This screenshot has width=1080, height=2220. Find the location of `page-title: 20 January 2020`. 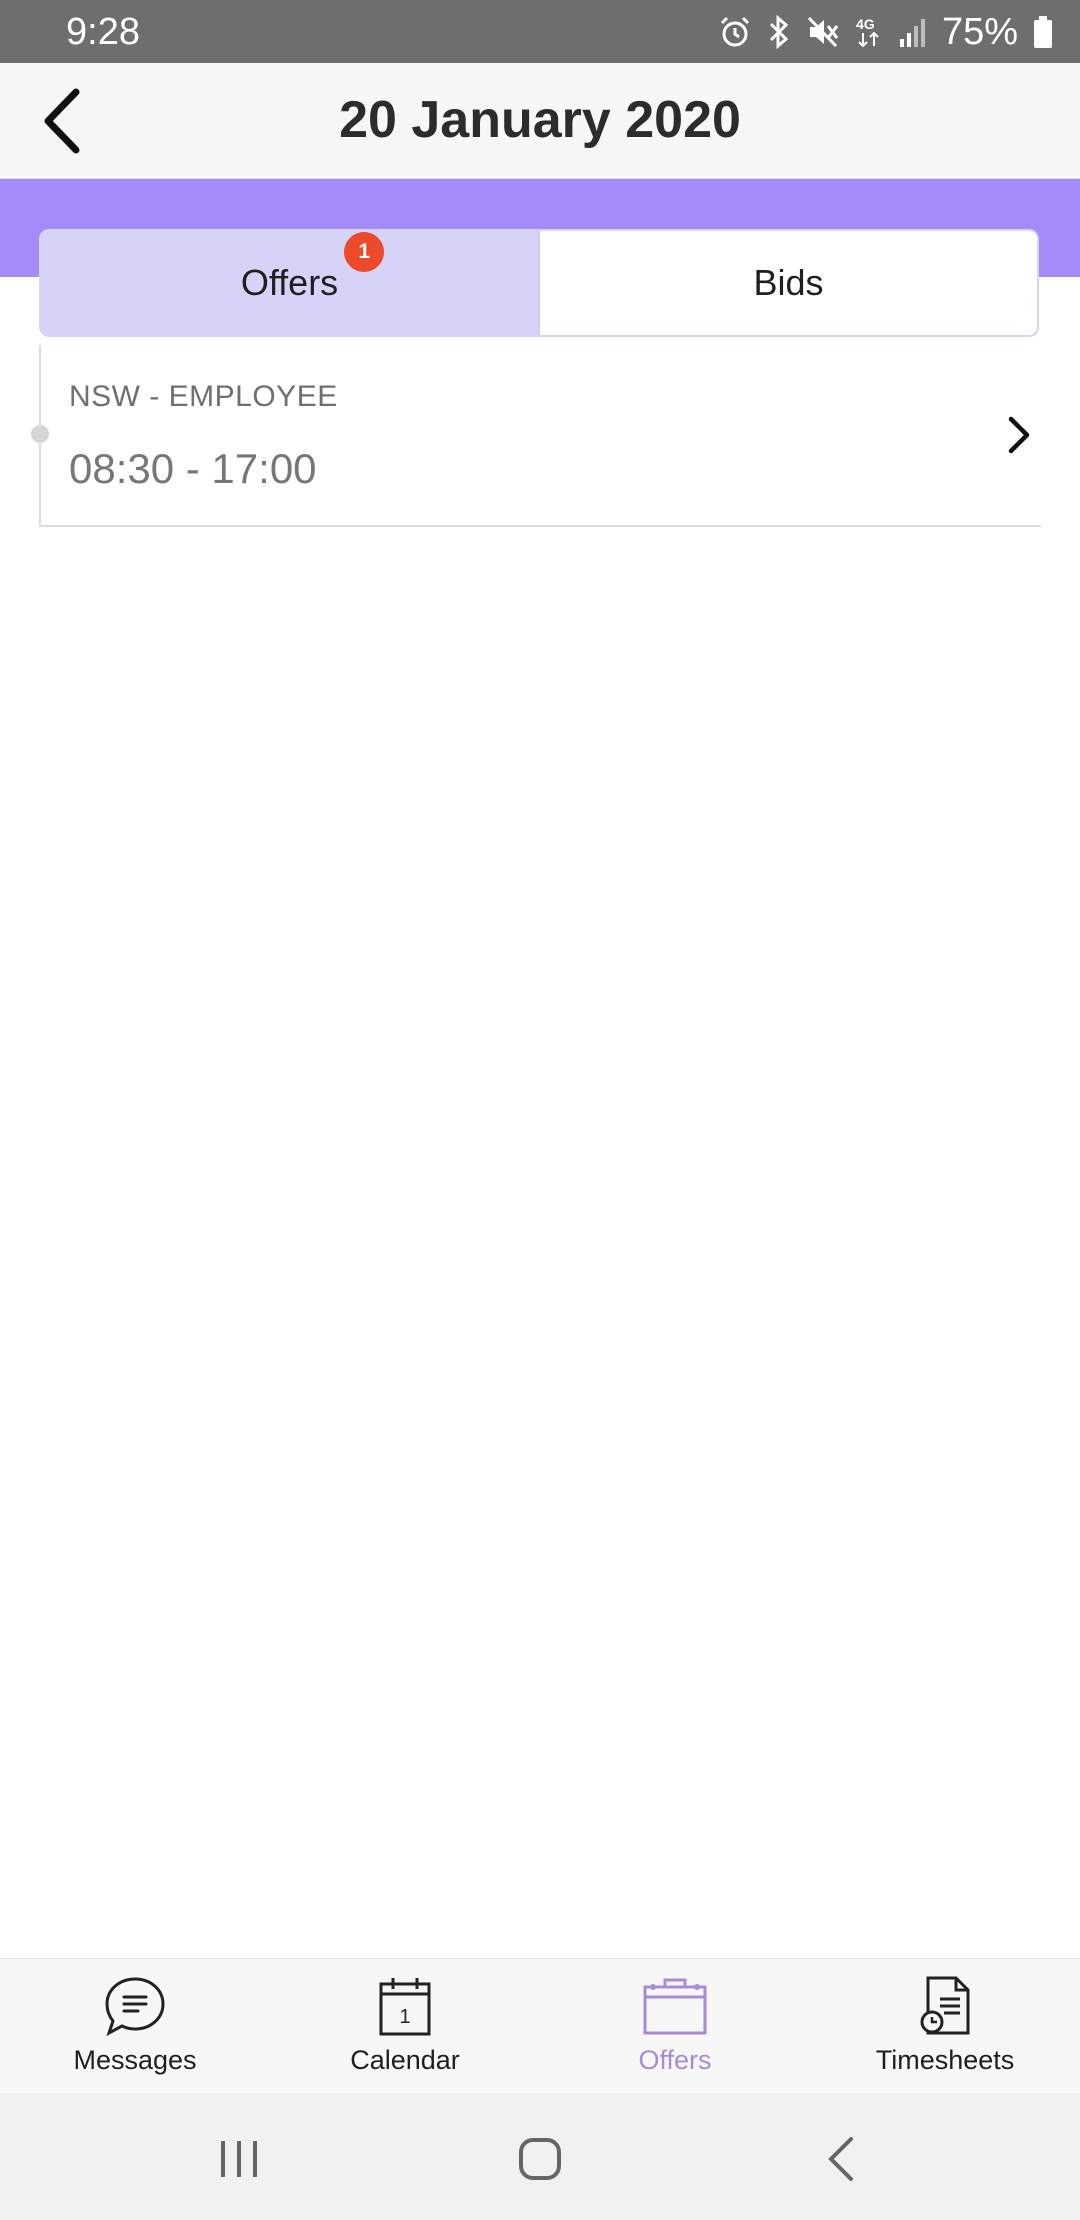

page-title: 20 January 2020 is located at coordinates (540, 120).